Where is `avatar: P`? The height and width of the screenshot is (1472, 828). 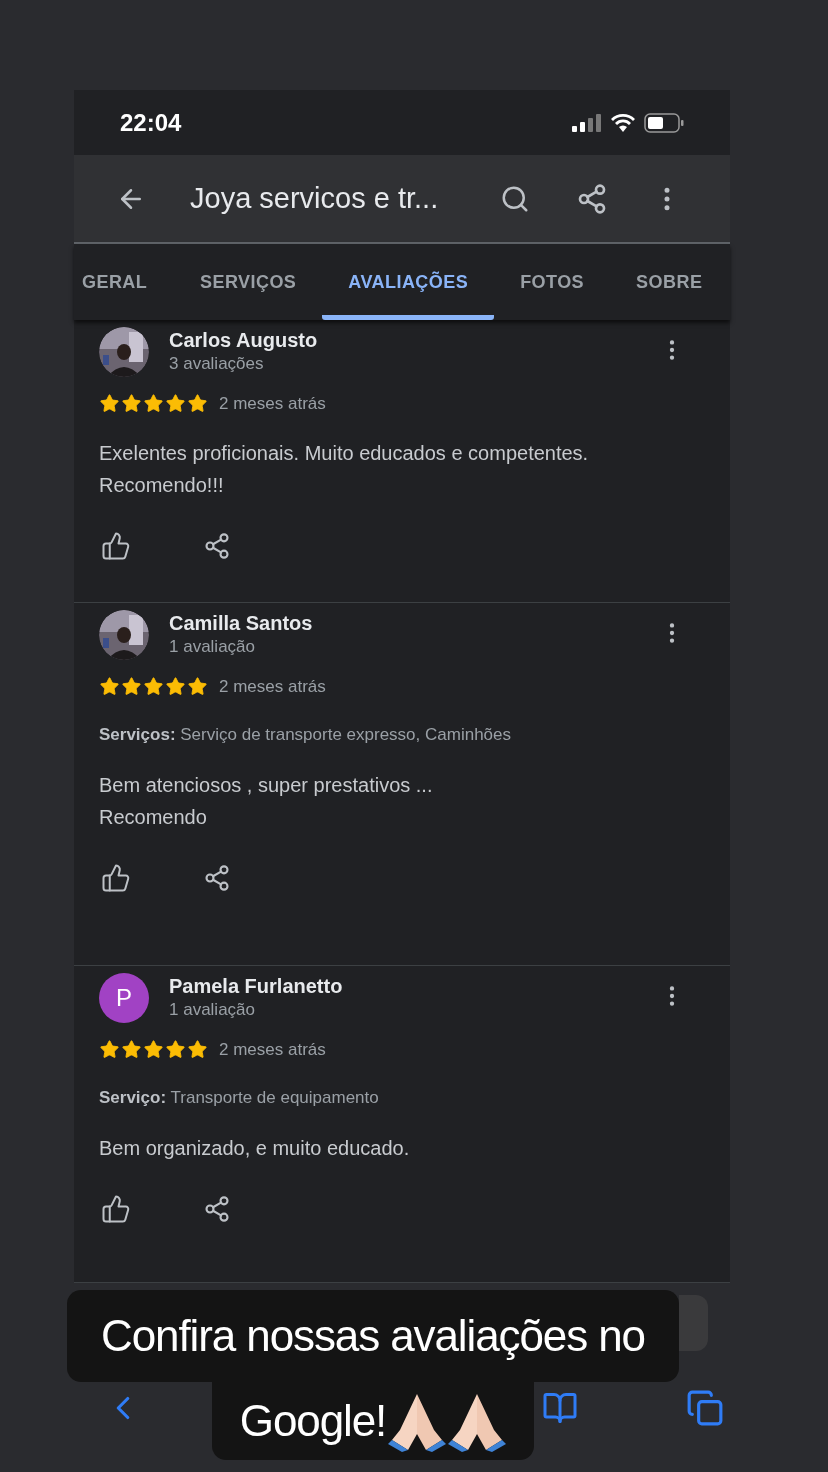 avatar: P is located at coordinates (124, 998).